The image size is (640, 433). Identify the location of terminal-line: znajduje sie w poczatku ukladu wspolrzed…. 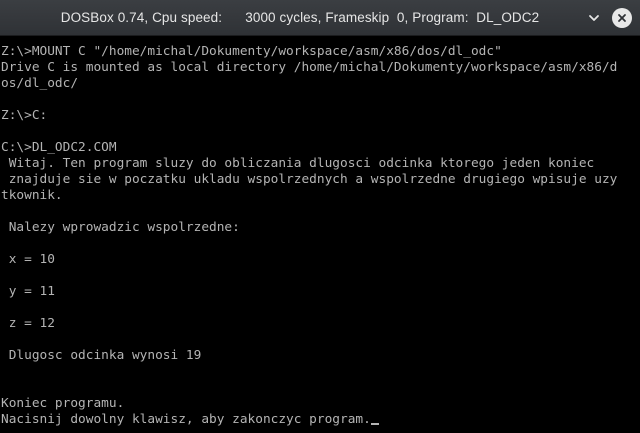
(309, 179).